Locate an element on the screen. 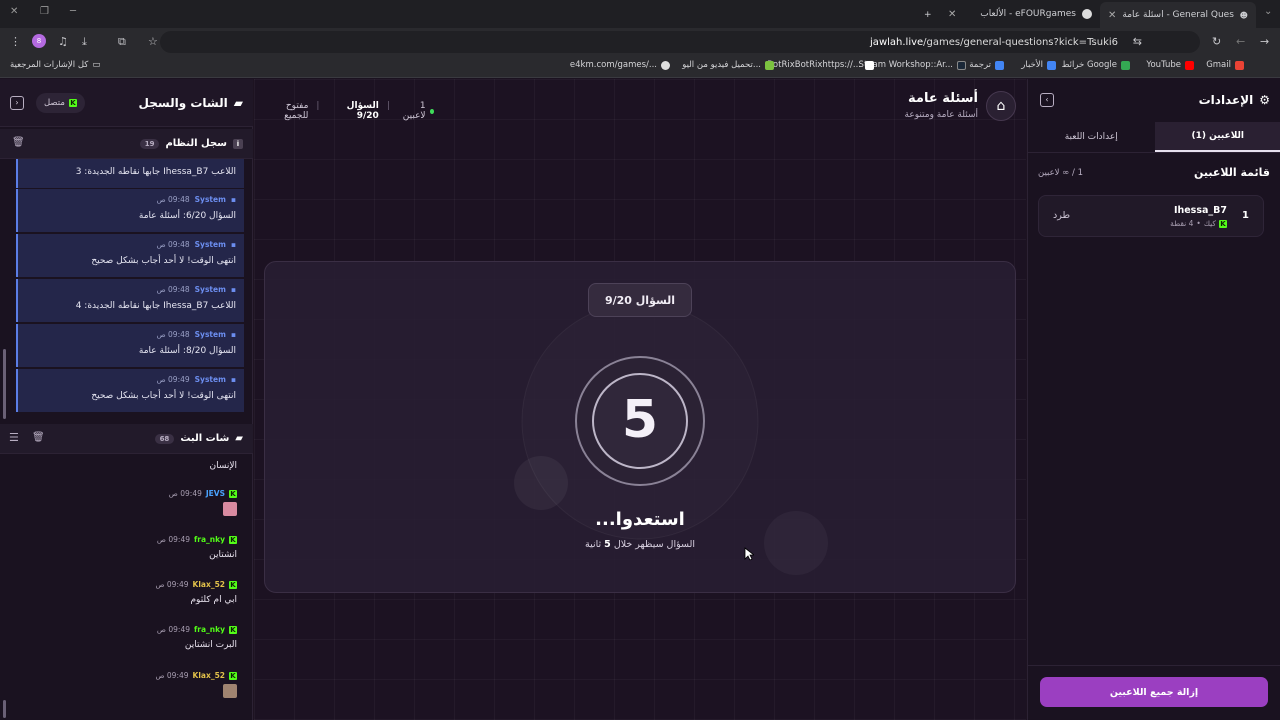 The width and height of the screenshot is (1280, 720). chat-message: Kfra_nky 09:49 ص البرت انشتاين is located at coordinates (127, 637).